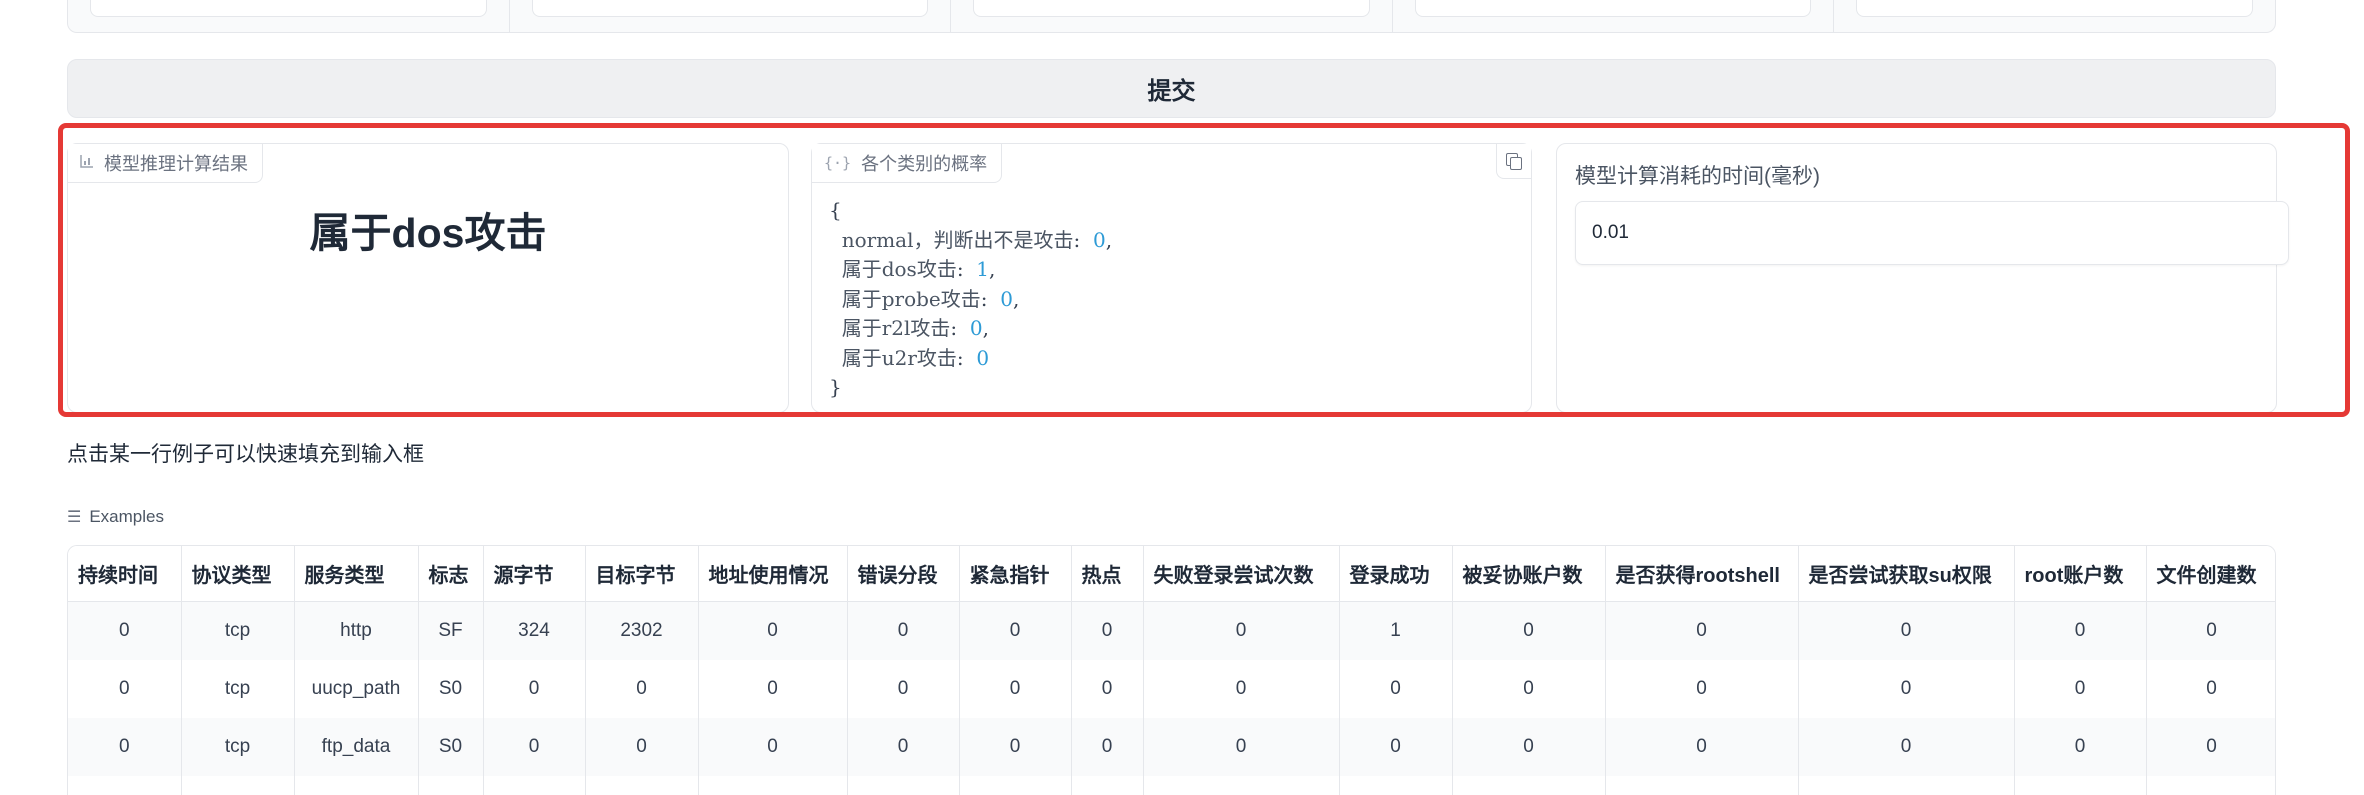 Image resolution: width=2364 pixels, height=795 pixels. What do you see at coordinates (356, 747) in the screenshot?
I see `table-cell: ftp_data` at bounding box center [356, 747].